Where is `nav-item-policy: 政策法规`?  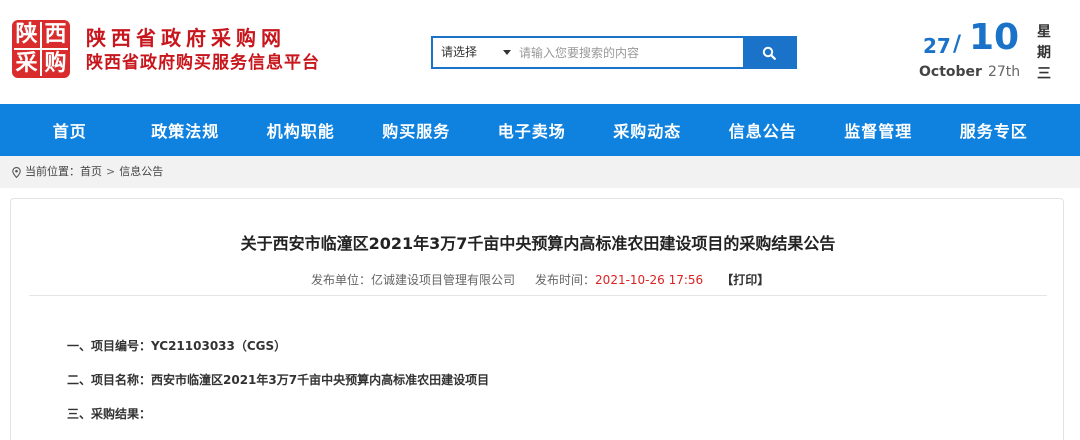
nav-item-policy: 政策法规 is located at coordinates (186, 130).